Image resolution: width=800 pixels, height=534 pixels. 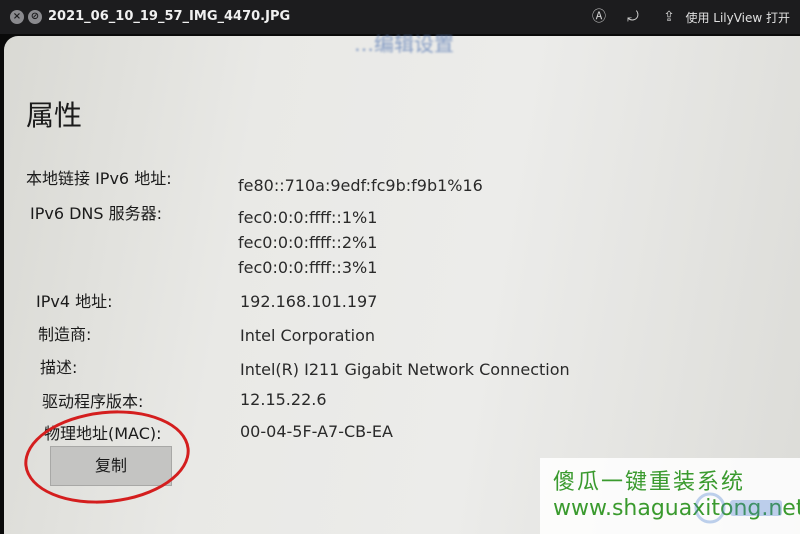 What do you see at coordinates (669, 17) in the screenshot?
I see `share-icon: ⇪` at bounding box center [669, 17].